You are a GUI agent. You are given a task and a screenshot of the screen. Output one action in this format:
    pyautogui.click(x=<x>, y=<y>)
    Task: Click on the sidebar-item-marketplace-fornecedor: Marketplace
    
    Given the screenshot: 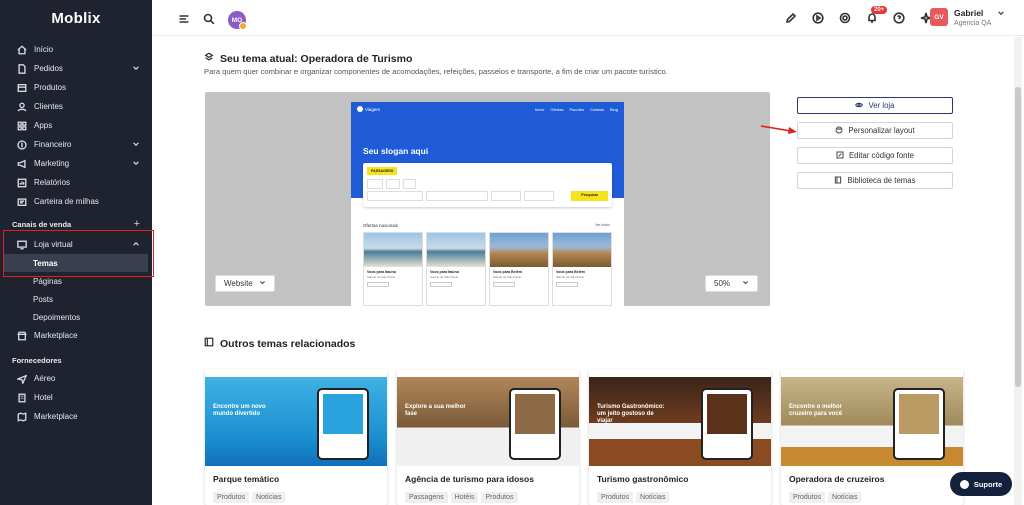 What is the action you would take?
    pyautogui.click(x=76, y=416)
    